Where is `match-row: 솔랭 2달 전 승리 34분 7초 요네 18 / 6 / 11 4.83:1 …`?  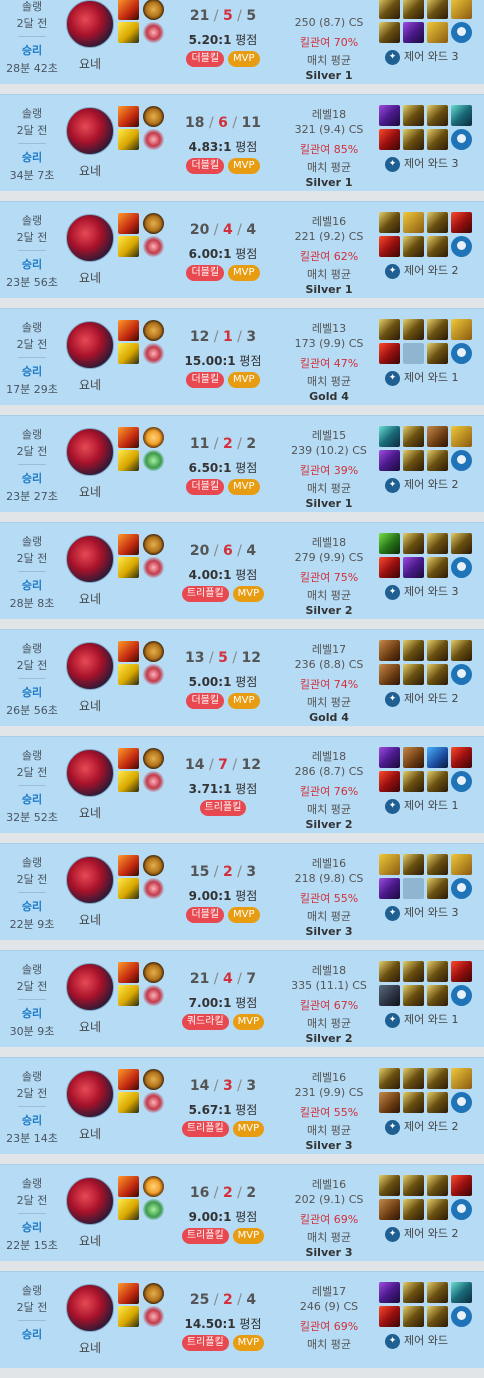 match-row: 솔랭 2달 전 승리 34분 7초 요네 18 / 6 / 11 4.83:1 … is located at coordinates (242, 142).